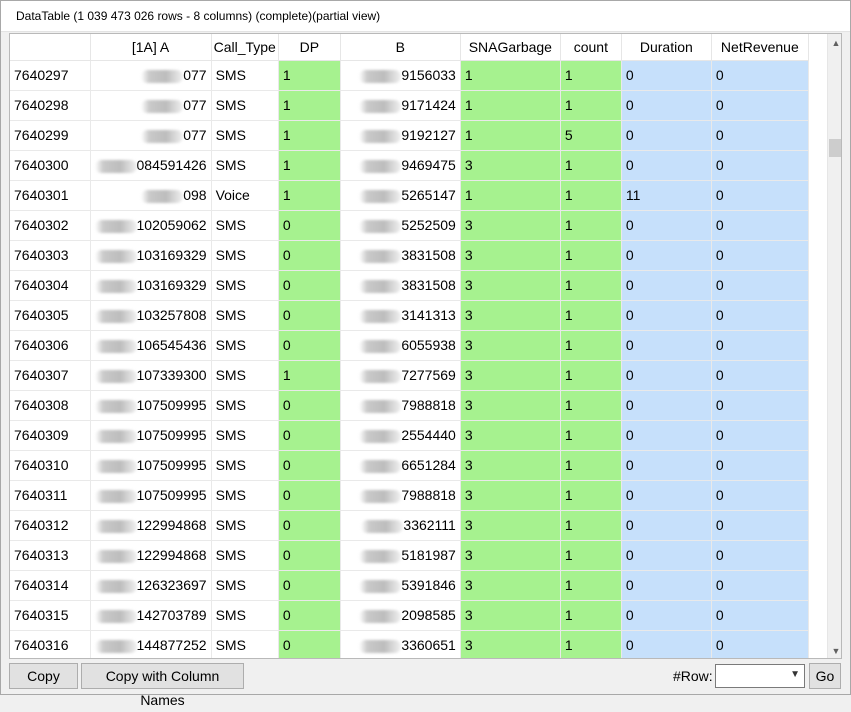 Image resolution: width=851 pixels, height=712 pixels. What do you see at coordinates (400, 585) in the screenshot?
I see `cell-b: 5391846` at bounding box center [400, 585].